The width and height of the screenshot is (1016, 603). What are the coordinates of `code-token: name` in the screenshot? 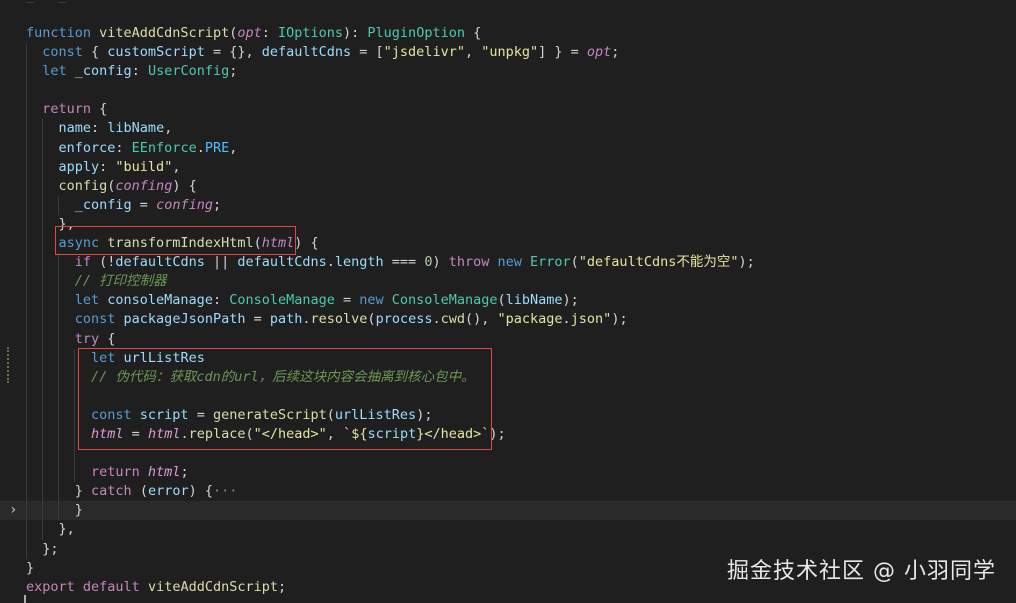 It's located at (59, 128).